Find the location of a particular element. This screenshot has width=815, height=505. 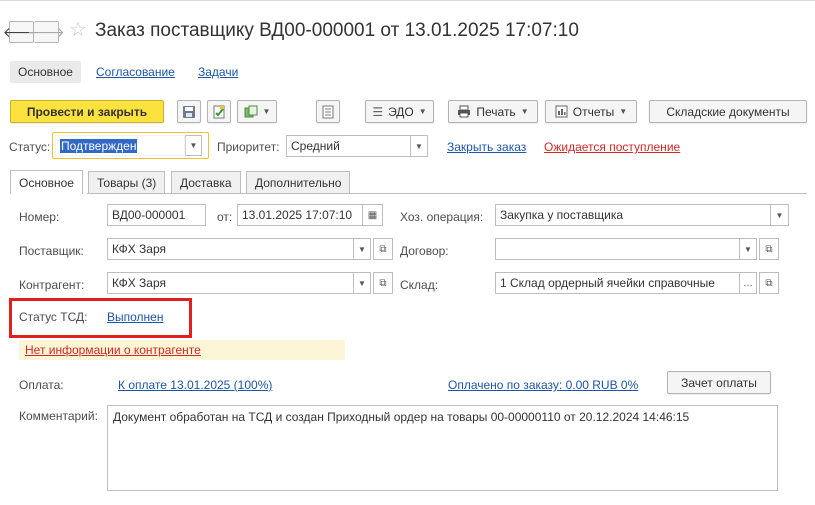

date-from-label: от: is located at coordinates (225, 217).